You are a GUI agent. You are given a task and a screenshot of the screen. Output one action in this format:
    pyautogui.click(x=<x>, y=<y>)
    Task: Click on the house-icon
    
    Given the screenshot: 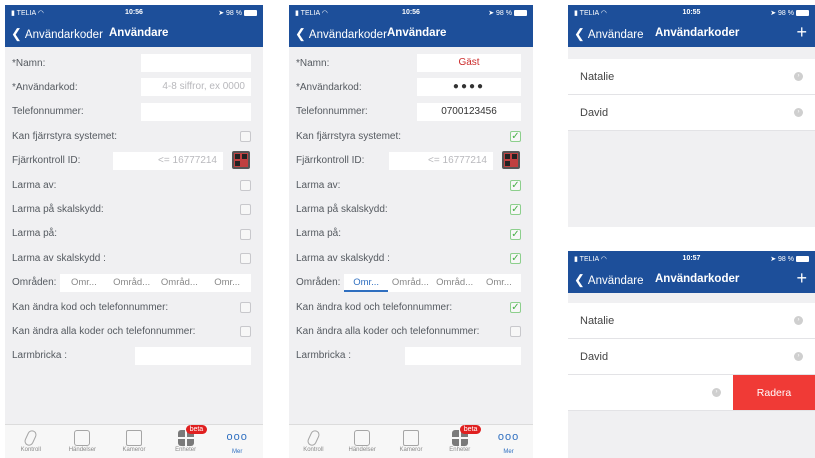 What is the action you would take?
    pyautogui.click(x=410, y=438)
    